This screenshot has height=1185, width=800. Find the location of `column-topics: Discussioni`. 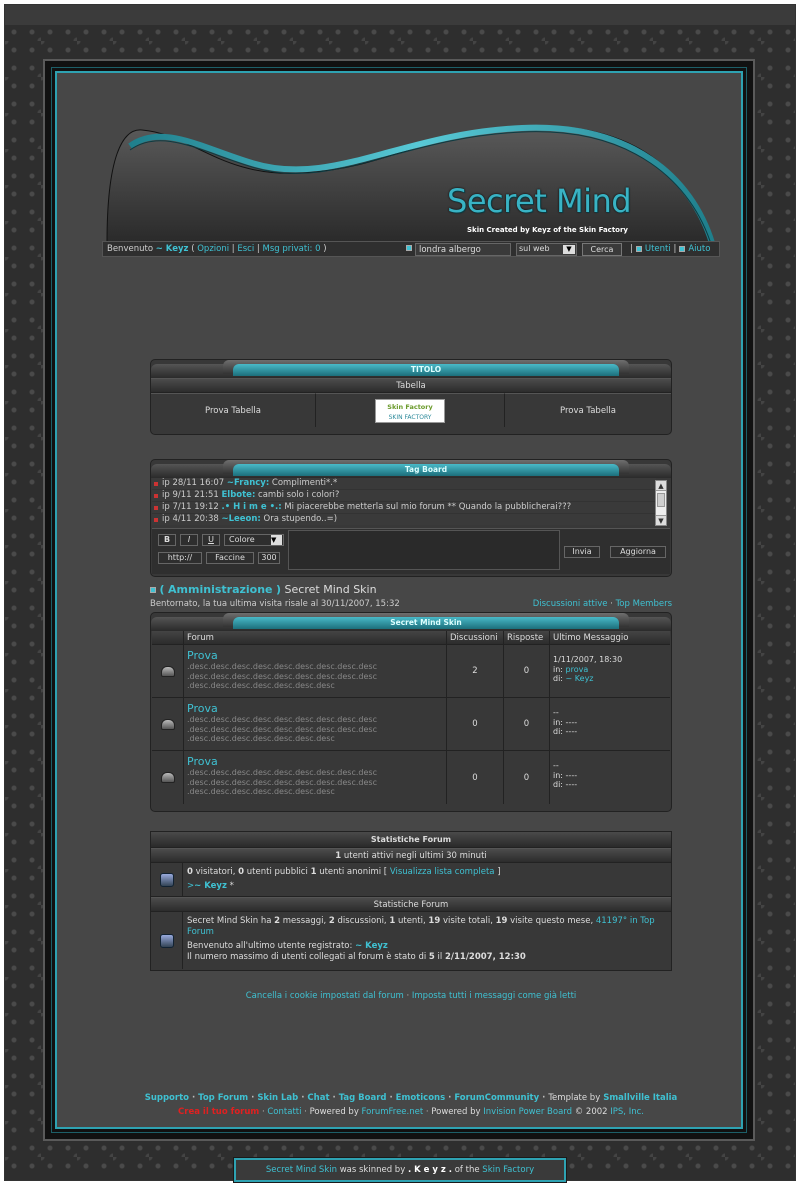

column-topics: Discussioni is located at coordinates (475, 637).